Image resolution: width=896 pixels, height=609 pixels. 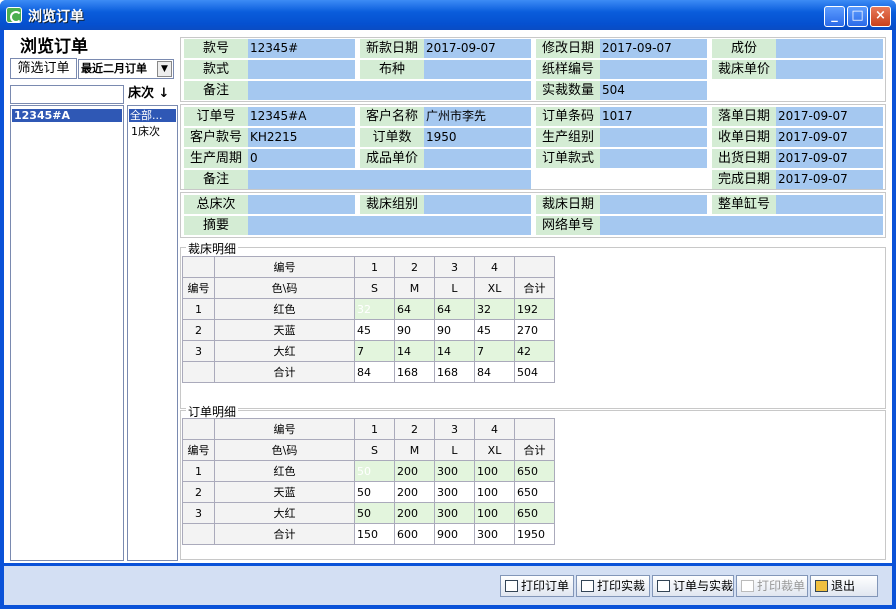 I want to click on bed-list-item: 1床次, so click(x=145, y=131).